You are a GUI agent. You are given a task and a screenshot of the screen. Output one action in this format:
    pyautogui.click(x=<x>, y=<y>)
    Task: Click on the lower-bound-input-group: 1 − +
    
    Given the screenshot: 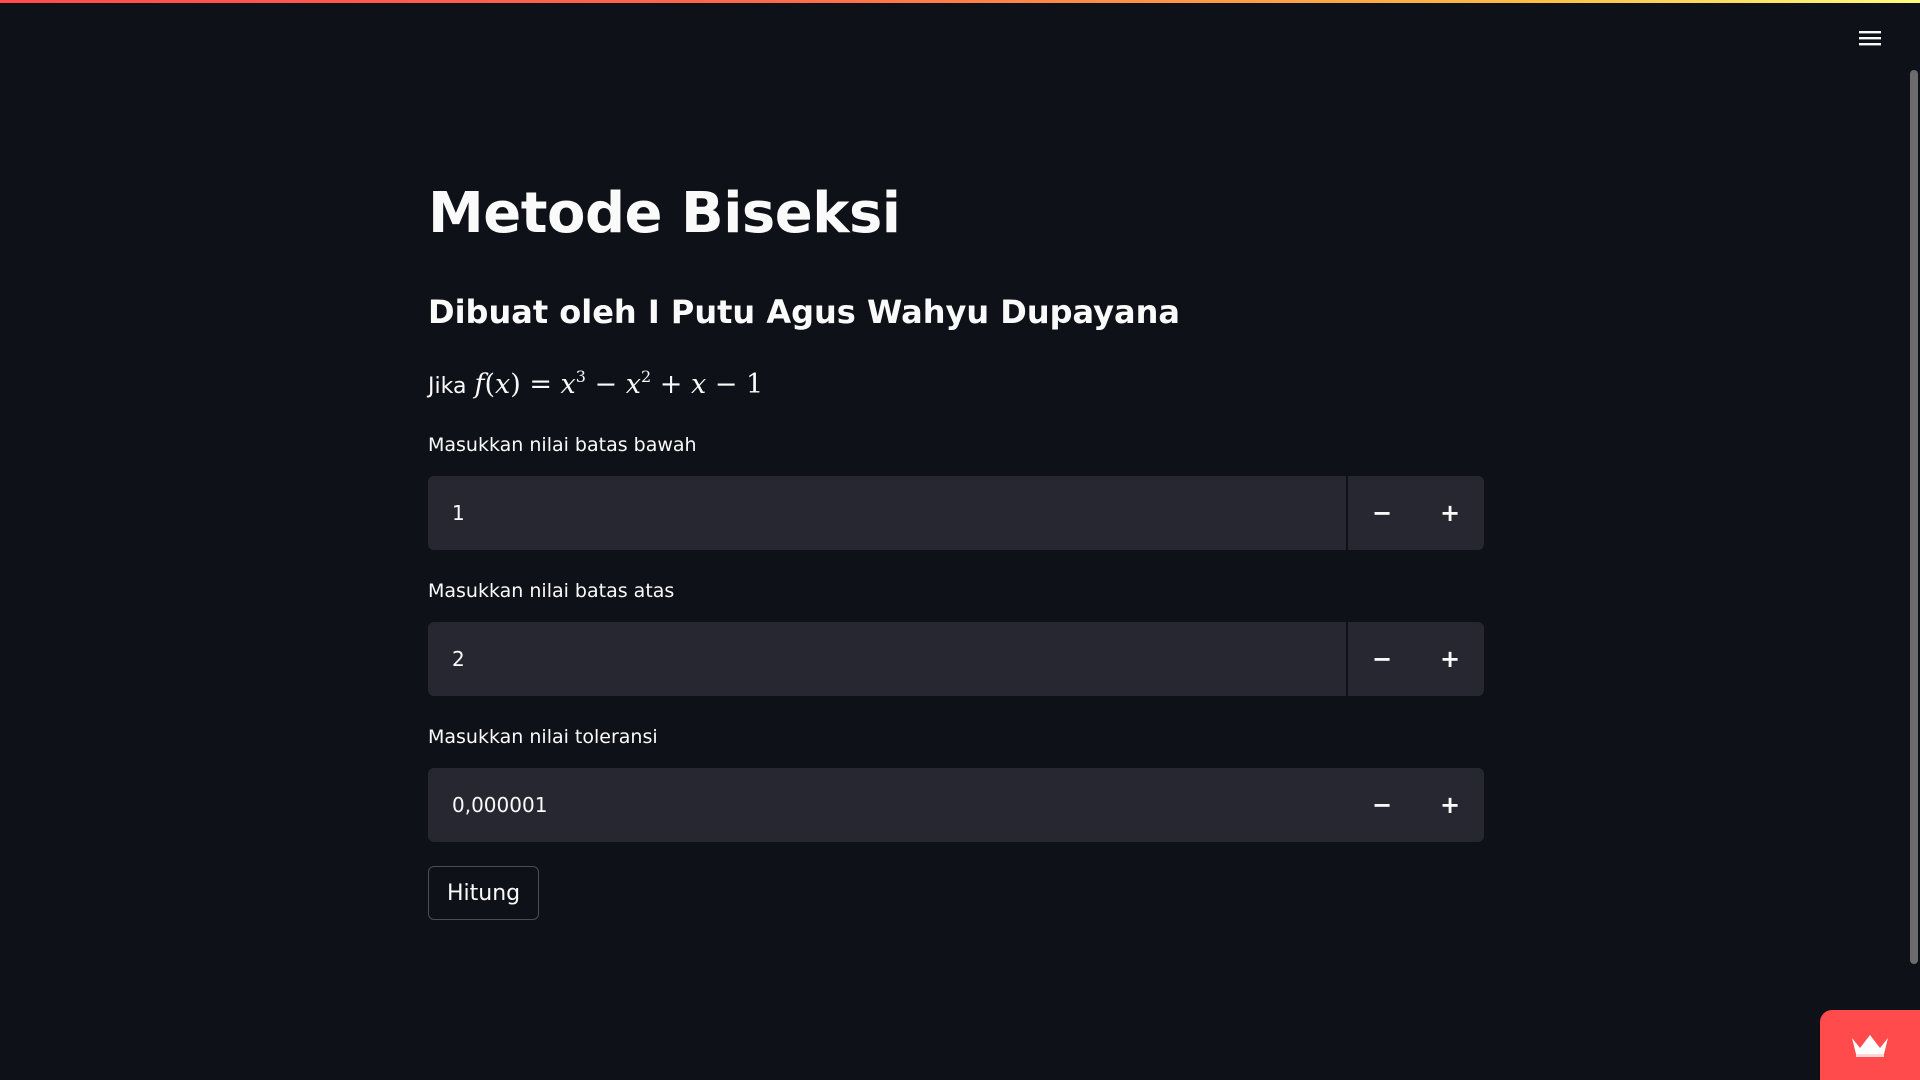 What is the action you would take?
    pyautogui.click(x=956, y=513)
    